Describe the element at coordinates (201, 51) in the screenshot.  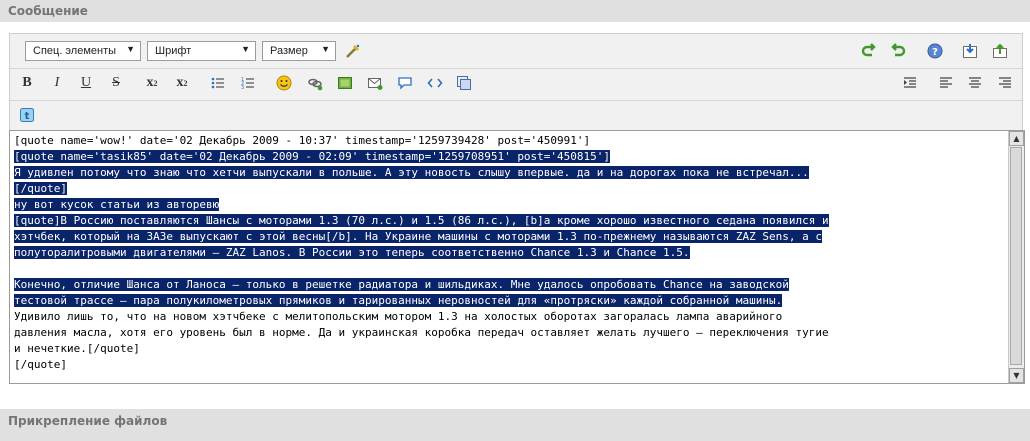
I see `font-select: Шрифт ▼` at that location.